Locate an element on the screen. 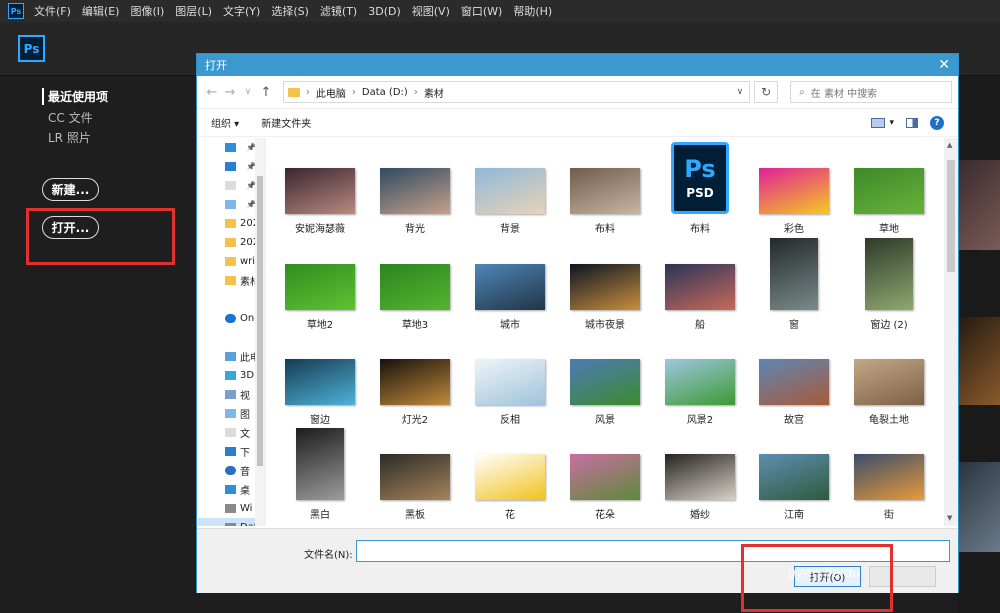 This screenshot has width=1000, height=613. file-item: 布料 is located at coordinates (605, 186).